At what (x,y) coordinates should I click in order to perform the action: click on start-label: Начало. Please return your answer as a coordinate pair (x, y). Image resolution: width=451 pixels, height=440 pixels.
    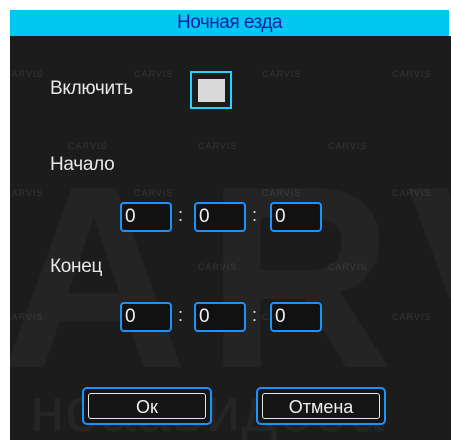
    Looking at the image, I should click on (82, 164).